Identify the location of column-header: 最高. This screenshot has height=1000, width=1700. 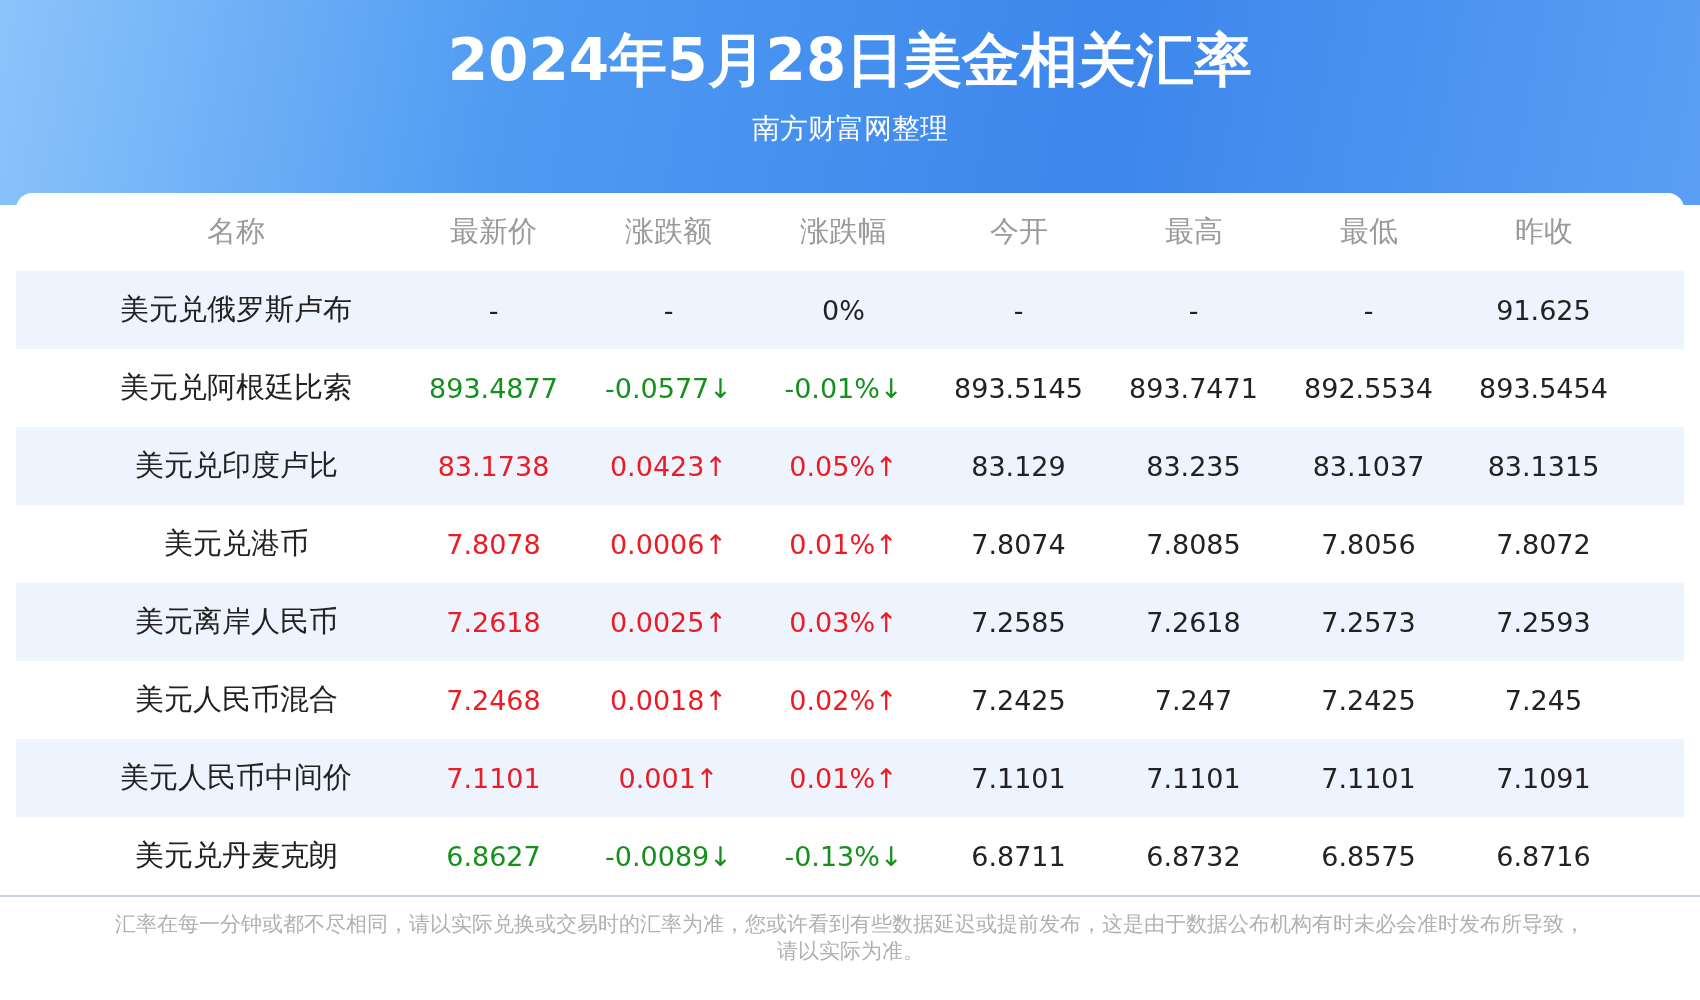
(1193, 231).